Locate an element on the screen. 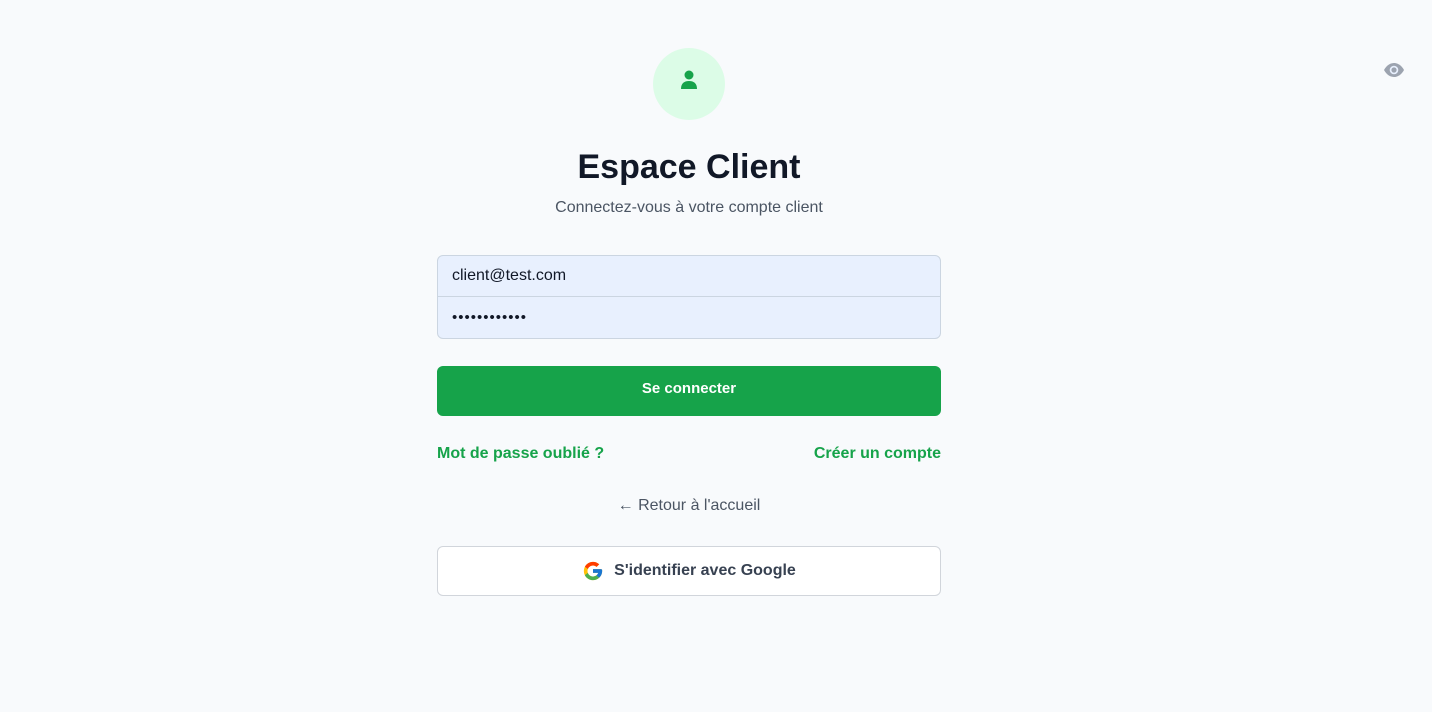 The height and width of the screenshot is (712, 1432). credentials-group: client@test.com •••••••••••• is located at coordinates (689, 297).